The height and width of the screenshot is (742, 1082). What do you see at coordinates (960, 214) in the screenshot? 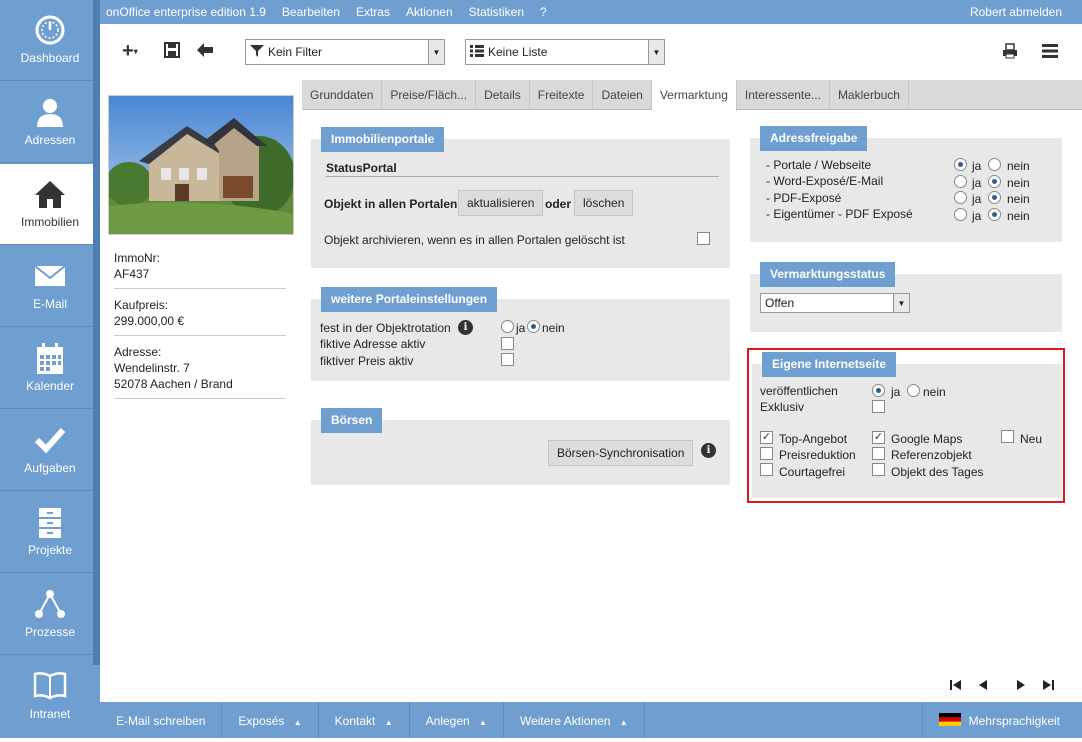
I see `owner-pdf-yes-radio` at bounding box center [960, 214].